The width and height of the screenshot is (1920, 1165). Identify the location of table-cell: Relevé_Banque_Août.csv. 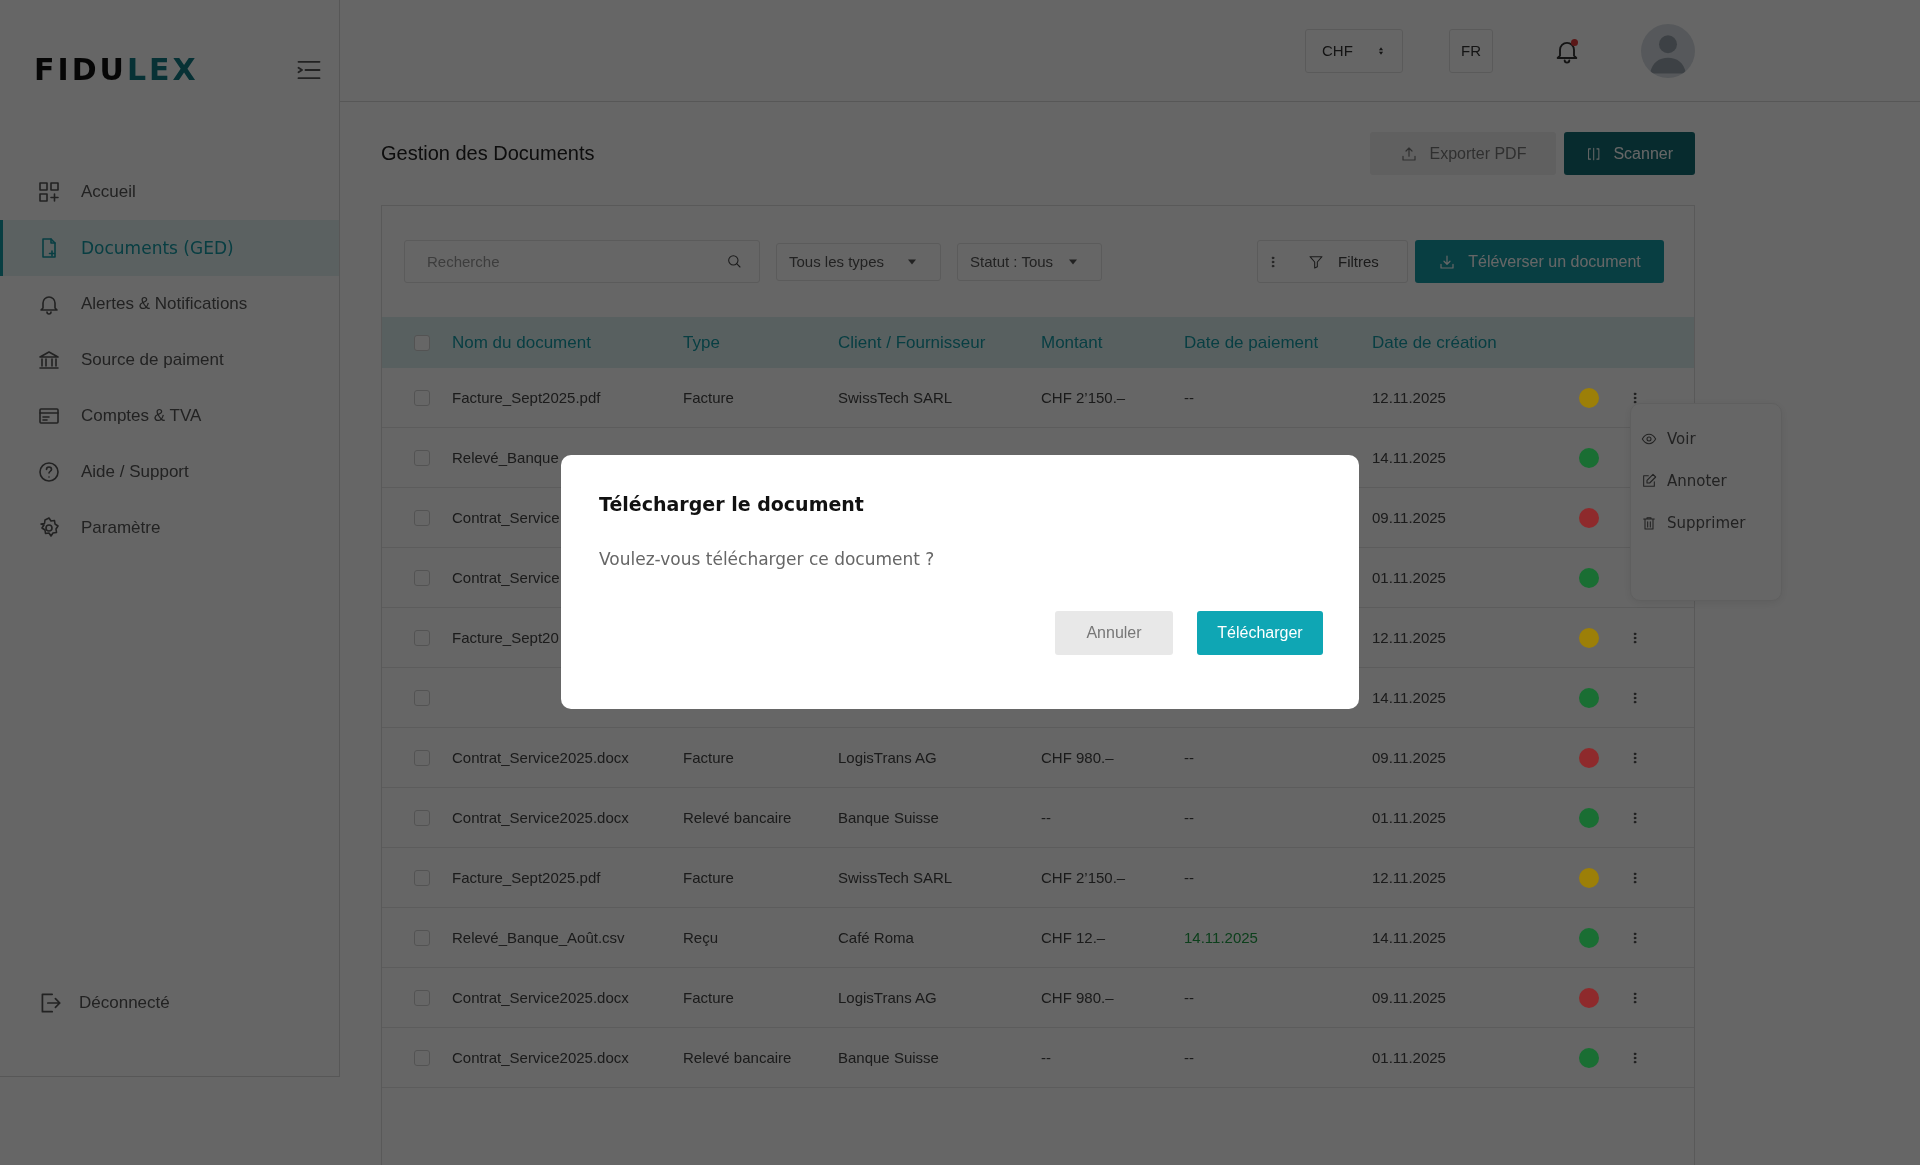
(538, 937).